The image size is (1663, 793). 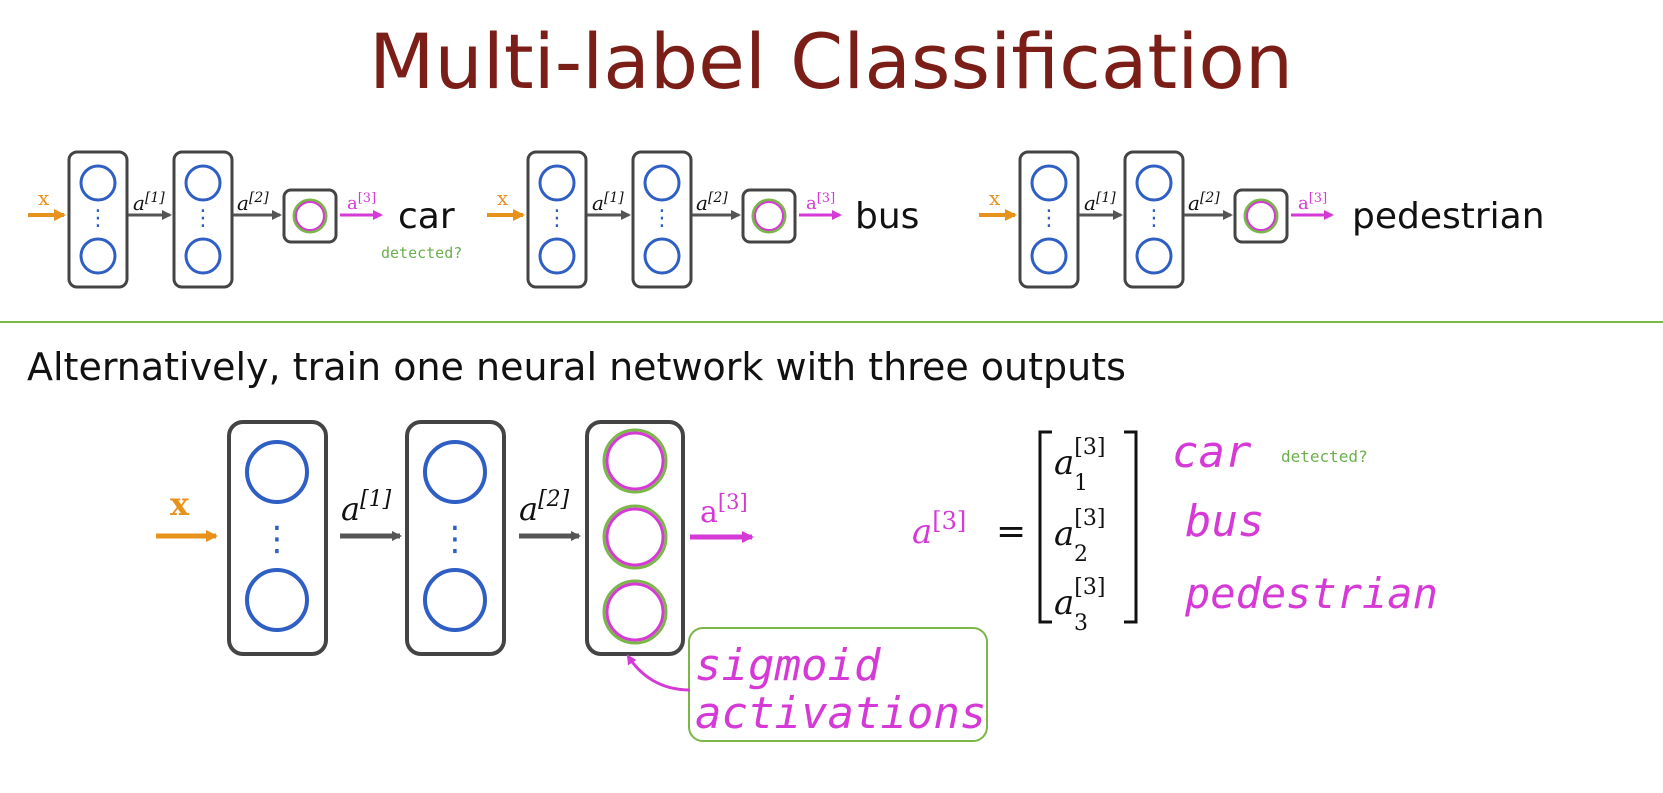 I want to click on detected-note: detected?, so click(x=421, y=253).